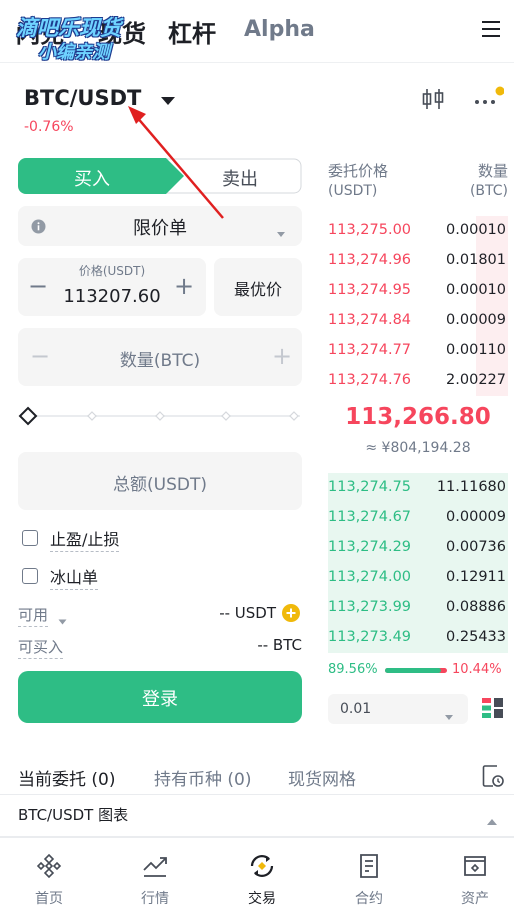  I want to click on ratio-bar-buy-fill, so click(413, 670).